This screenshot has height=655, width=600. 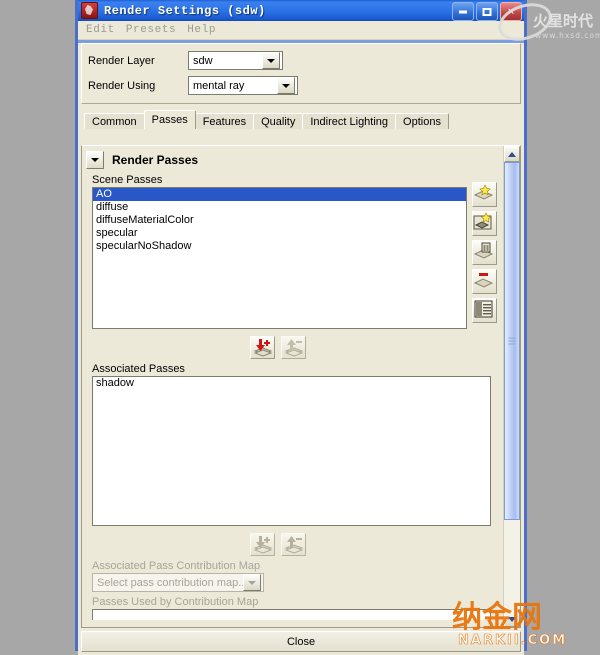 What do you see at coordinates (349, 121) in the screenshot?
I see `tab-indirect-lighting: Indirect Lighting` at bounding box center [349, 121].